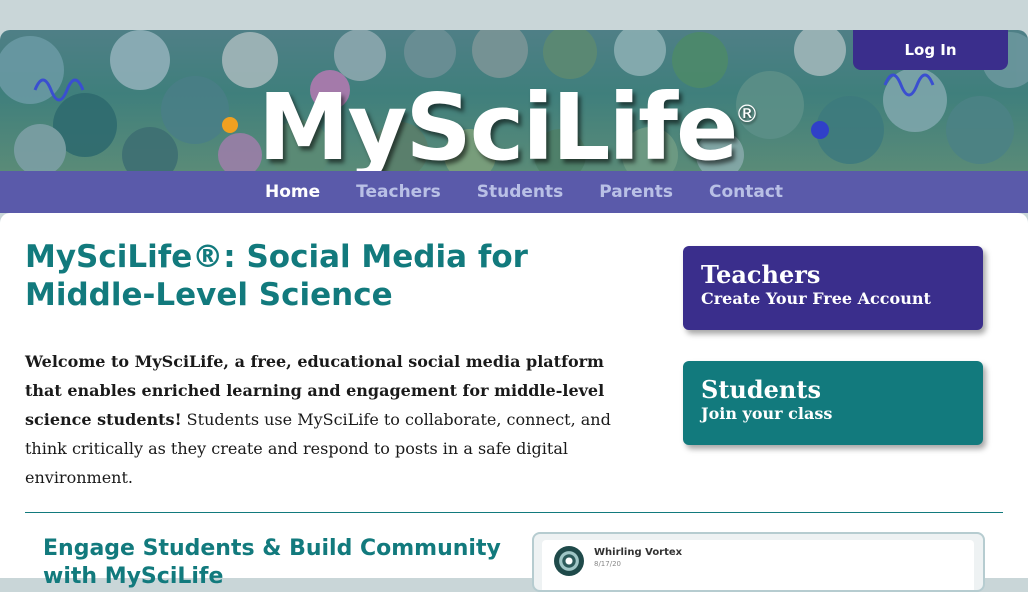 The width and height of the screenshot is (1028, 592). I want to click on post-author-name: Whirling Vortex, so click(638, 552).